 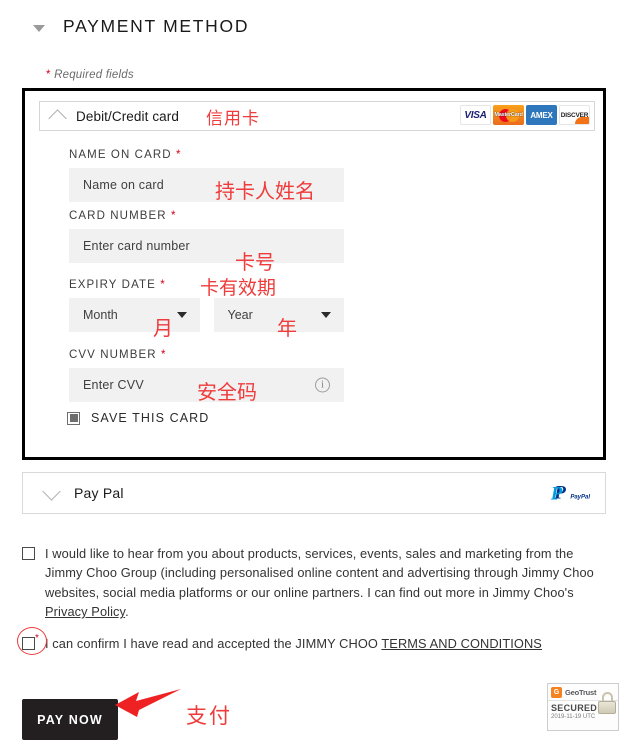 I want to click on terms-and-conditions-link: TERMS AND CONDITIONS, so click(x=461, y=643).